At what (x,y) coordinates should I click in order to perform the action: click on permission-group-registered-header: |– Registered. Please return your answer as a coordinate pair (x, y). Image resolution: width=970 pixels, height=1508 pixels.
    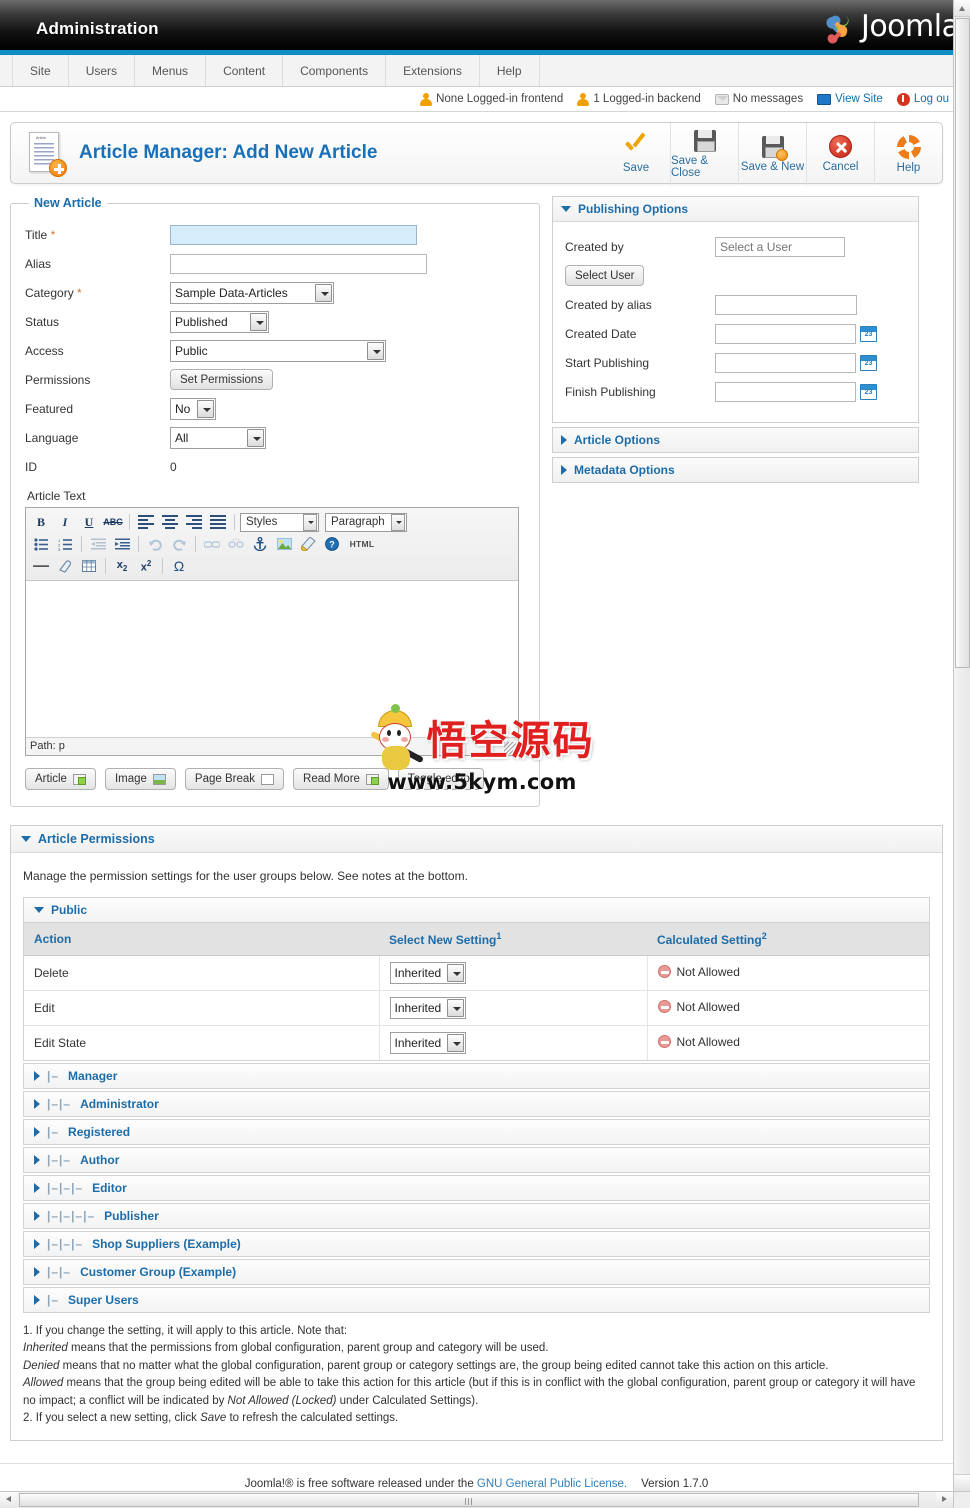
    Looking at the image, I should click on (476, 1132).